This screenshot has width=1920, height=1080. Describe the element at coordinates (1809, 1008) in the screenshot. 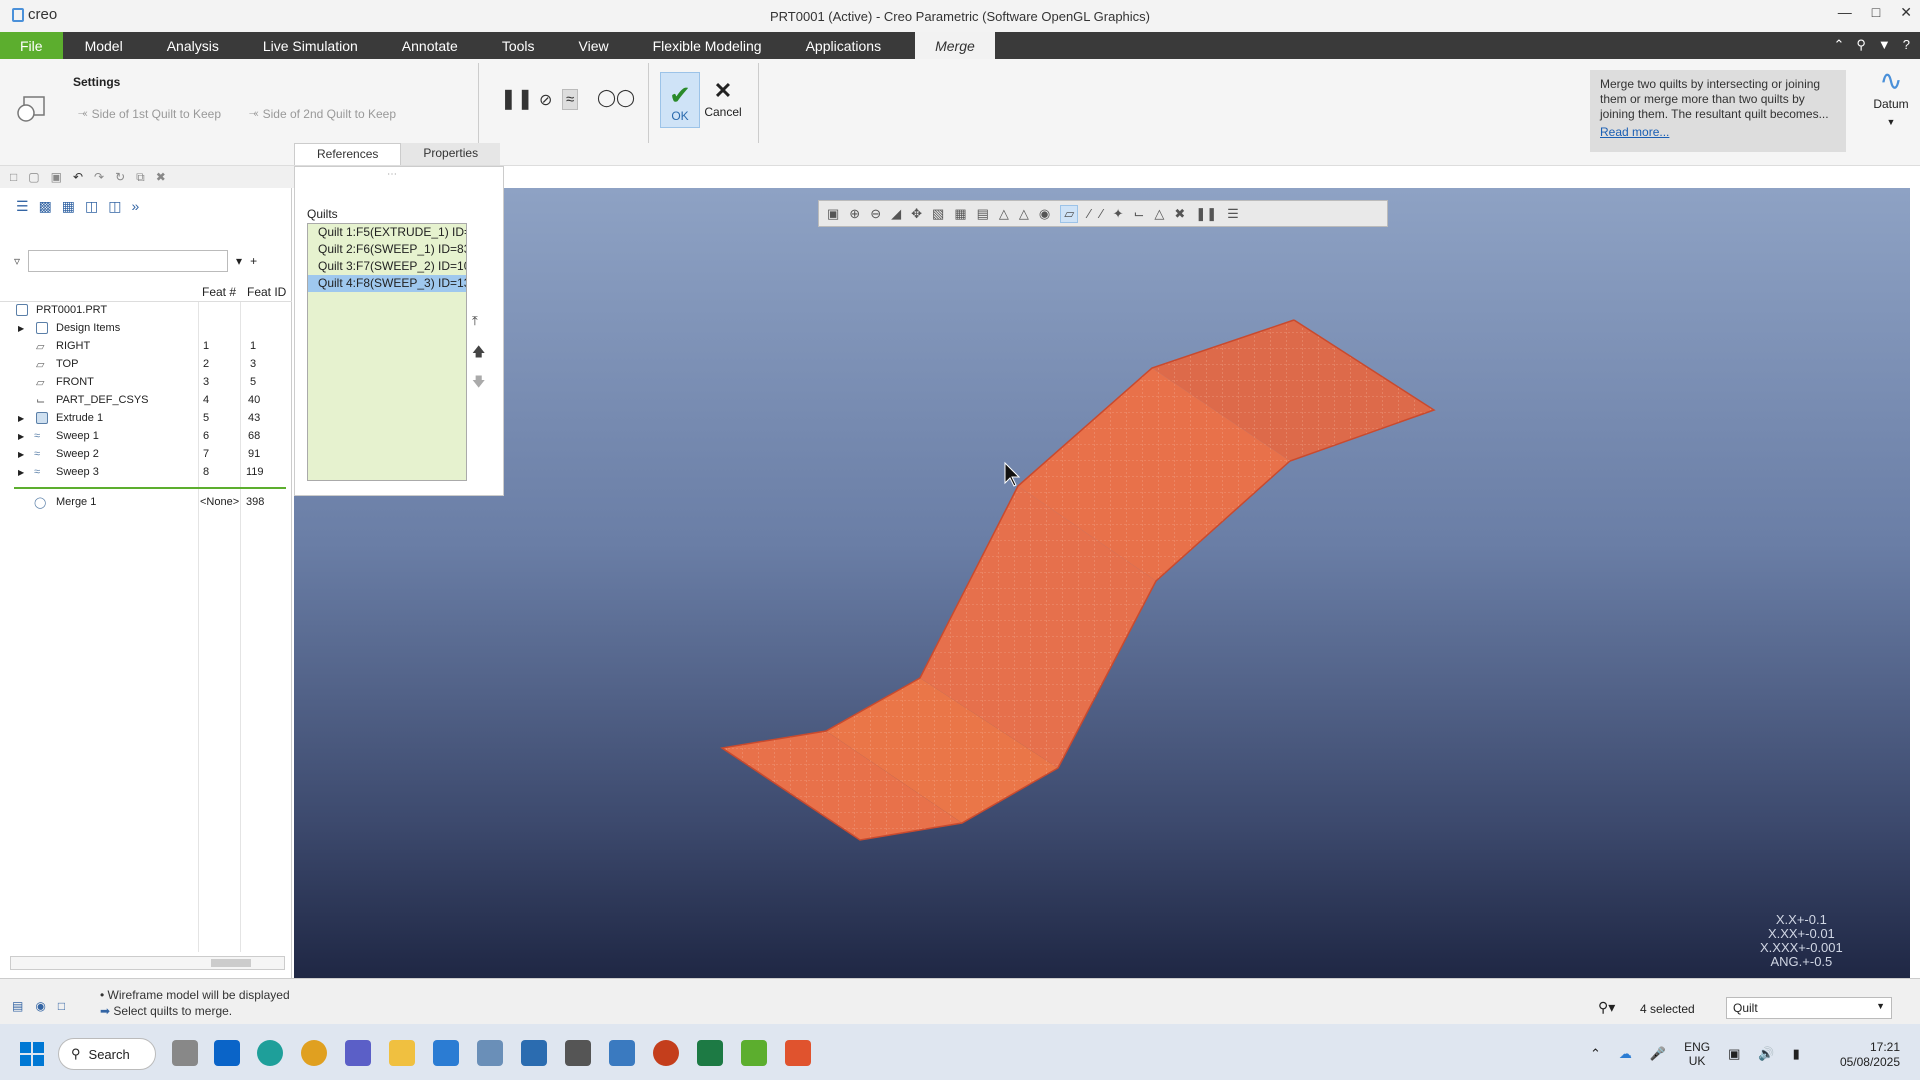

I see `selection-filter-dropdown: Quilt ▼` at that location.